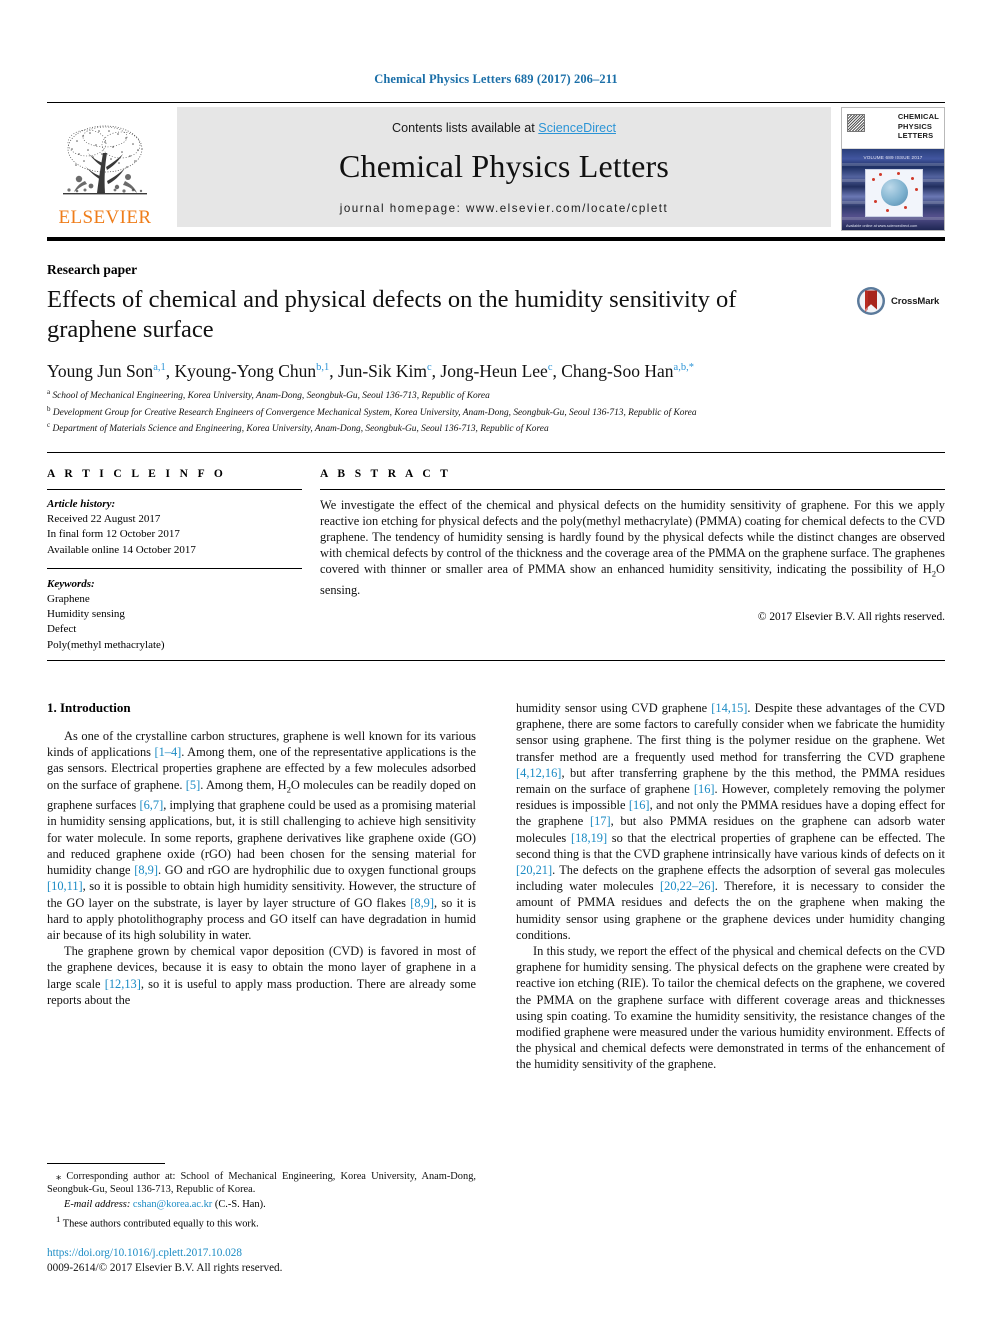  I want to click on citation-link: [12,13], so click(123, 984).